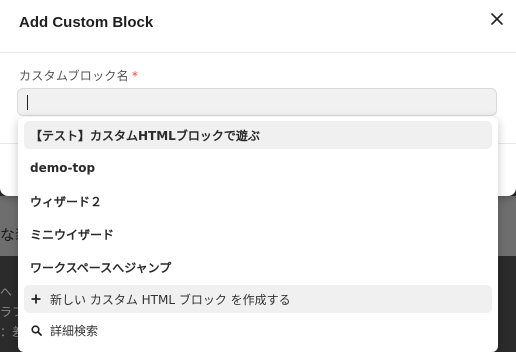 The image size is (516, 352). I want to click on search-option-label: 詳細検索, so click(74, 330).